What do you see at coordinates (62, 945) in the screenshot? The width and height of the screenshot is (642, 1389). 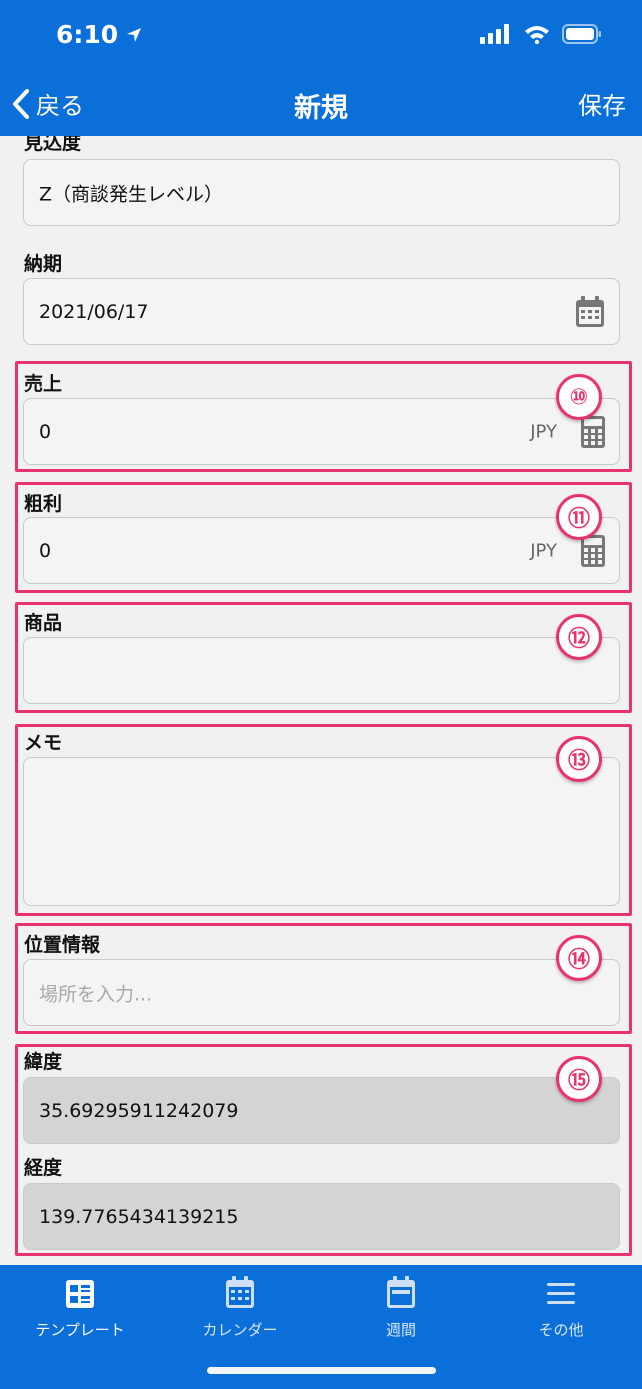 I see `location-label: 位置情報` at bounding box center [62, 945].